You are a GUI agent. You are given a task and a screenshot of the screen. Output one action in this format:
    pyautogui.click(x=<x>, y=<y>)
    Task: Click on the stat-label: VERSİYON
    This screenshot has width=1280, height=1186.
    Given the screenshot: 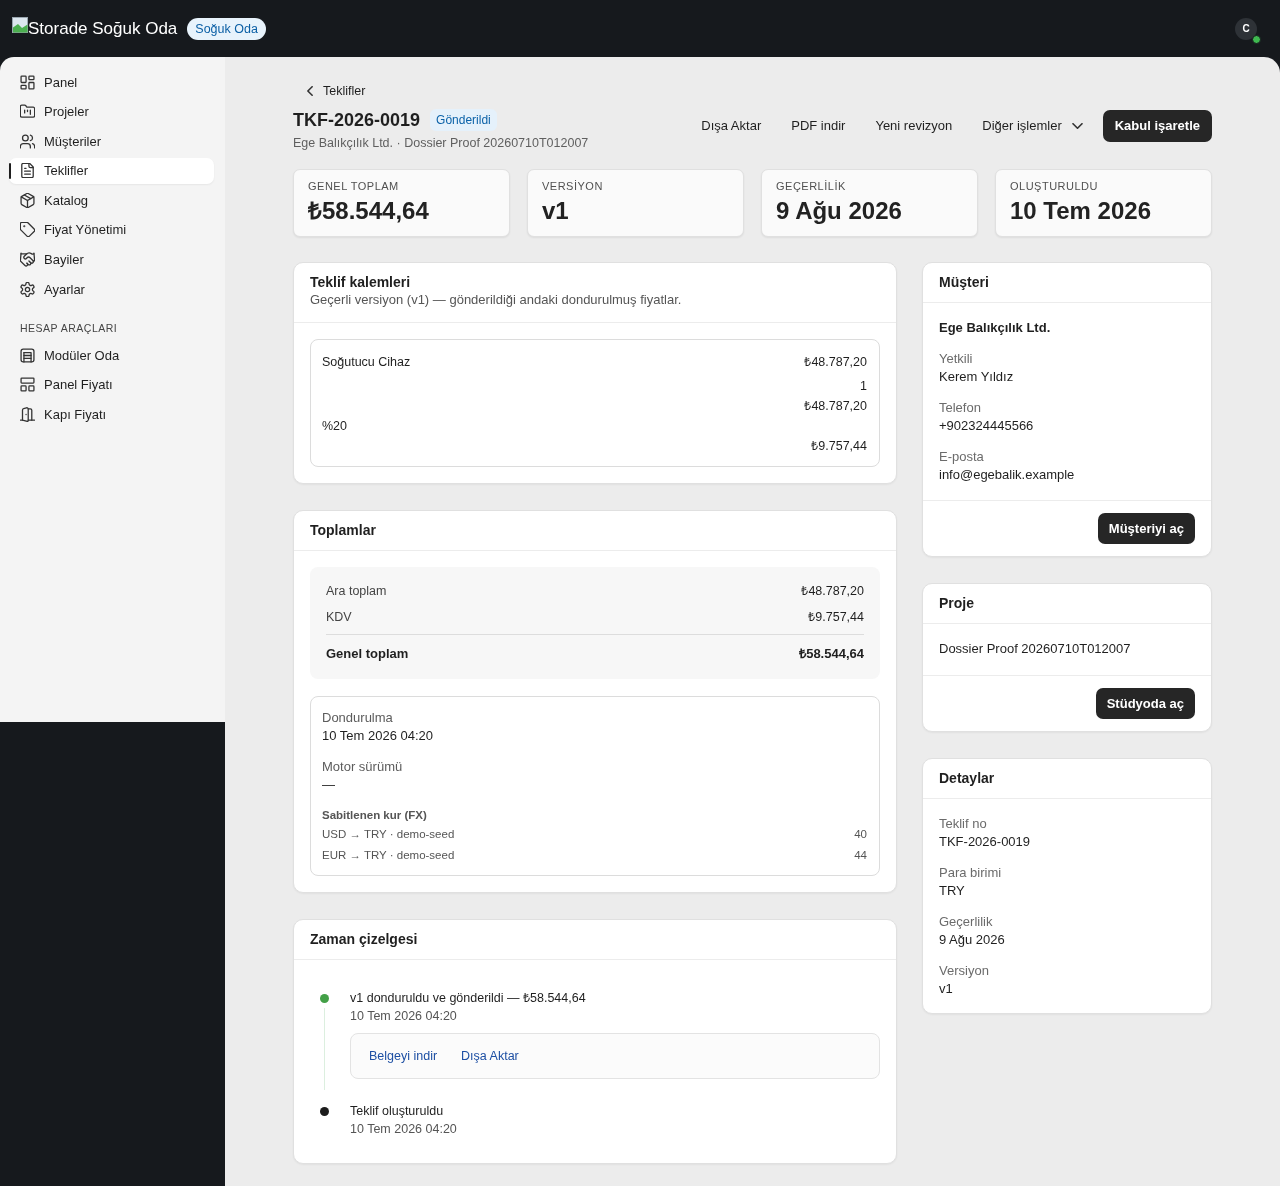 What is the action you would take?
    pyautogui.click(x=573, y=186)
    